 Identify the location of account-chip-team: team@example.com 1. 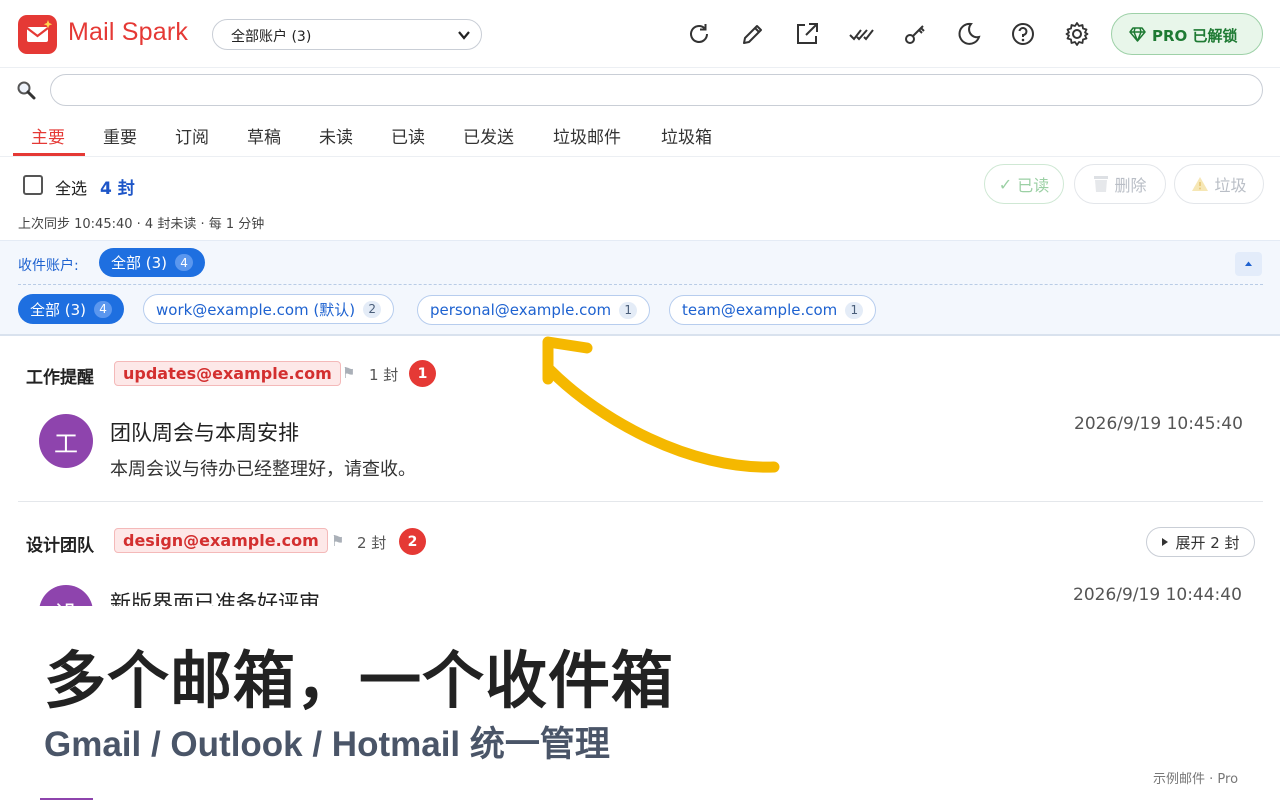
(773, 310).